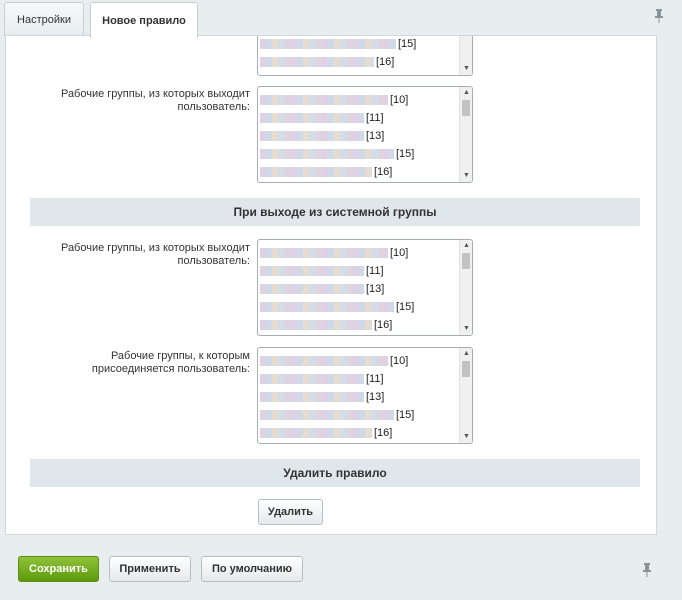  I want to click on listbox-partial-top: [15] [16] ▼, so click(365, 56).